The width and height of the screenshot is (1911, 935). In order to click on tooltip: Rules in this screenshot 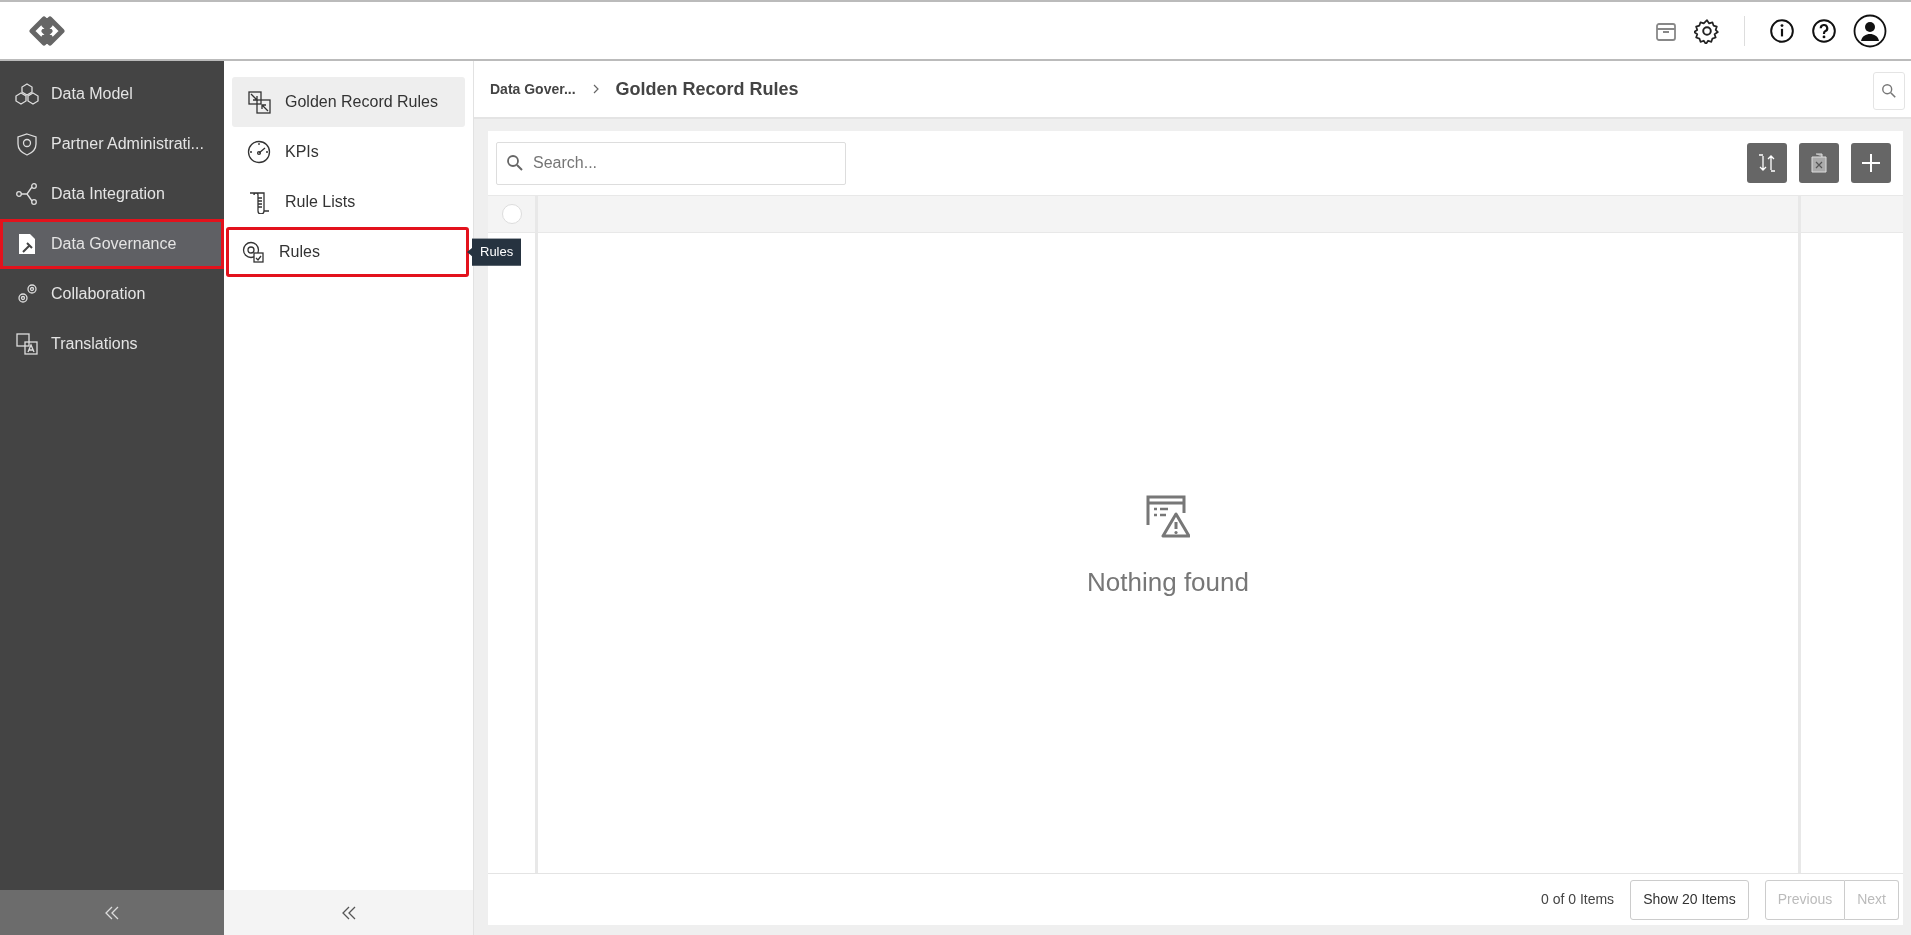, I will do `click(494, 252)`.